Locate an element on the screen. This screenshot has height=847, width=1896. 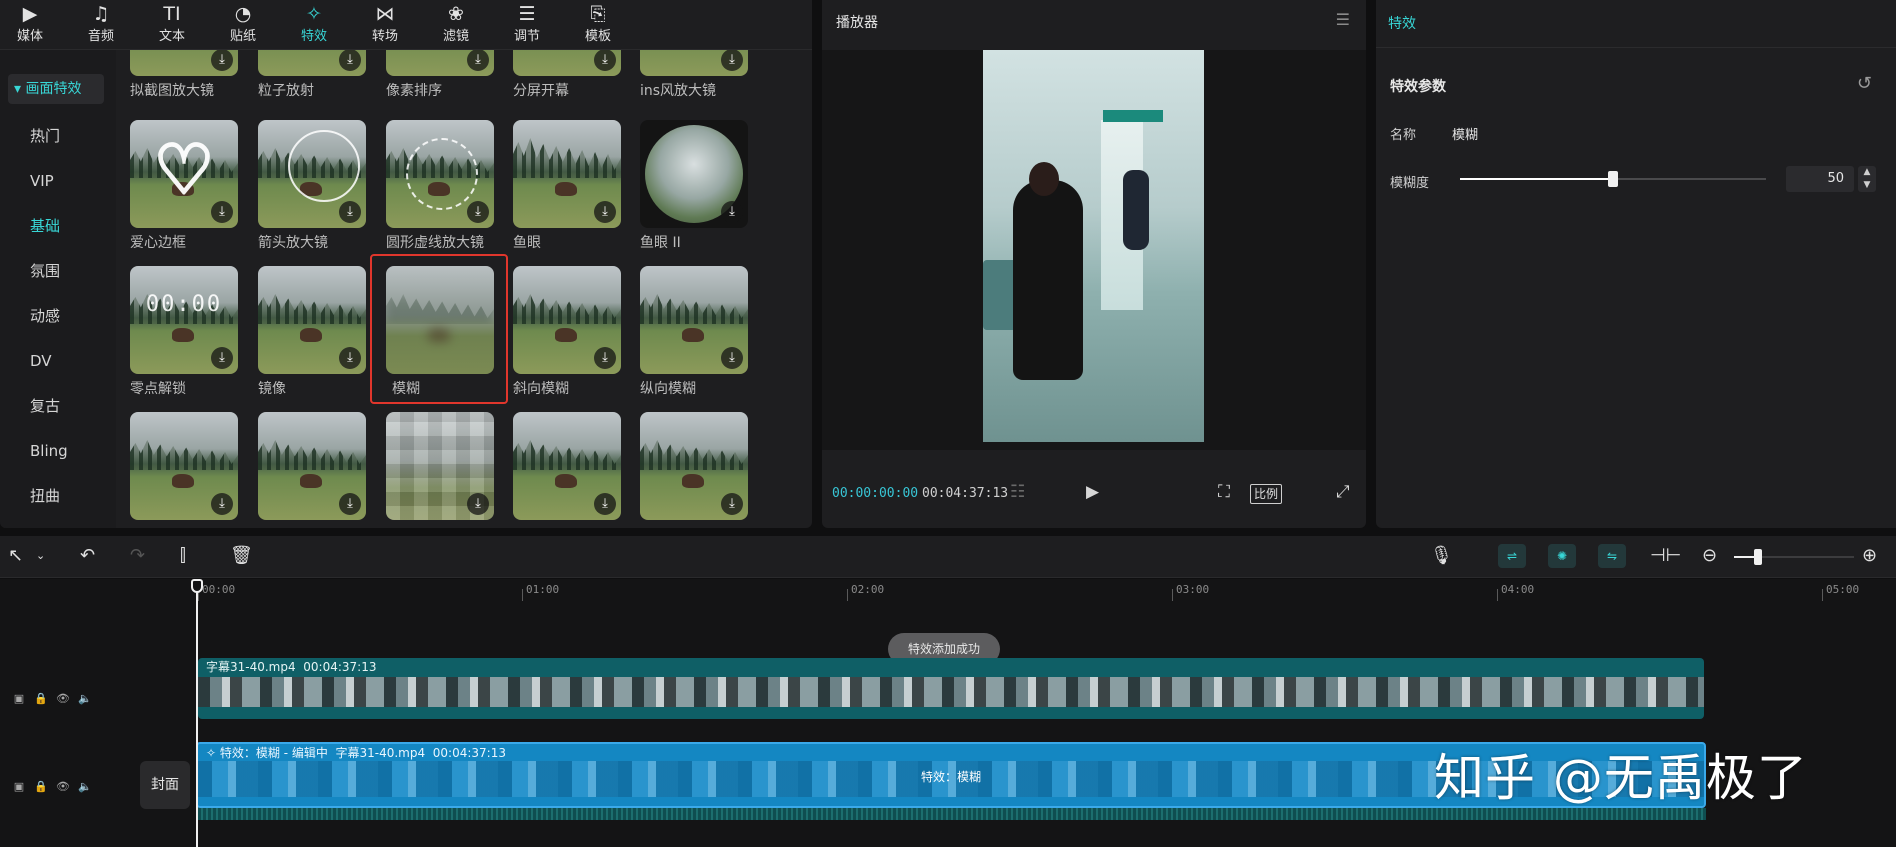
zoom-handle is located at coordinates (1758, 557).